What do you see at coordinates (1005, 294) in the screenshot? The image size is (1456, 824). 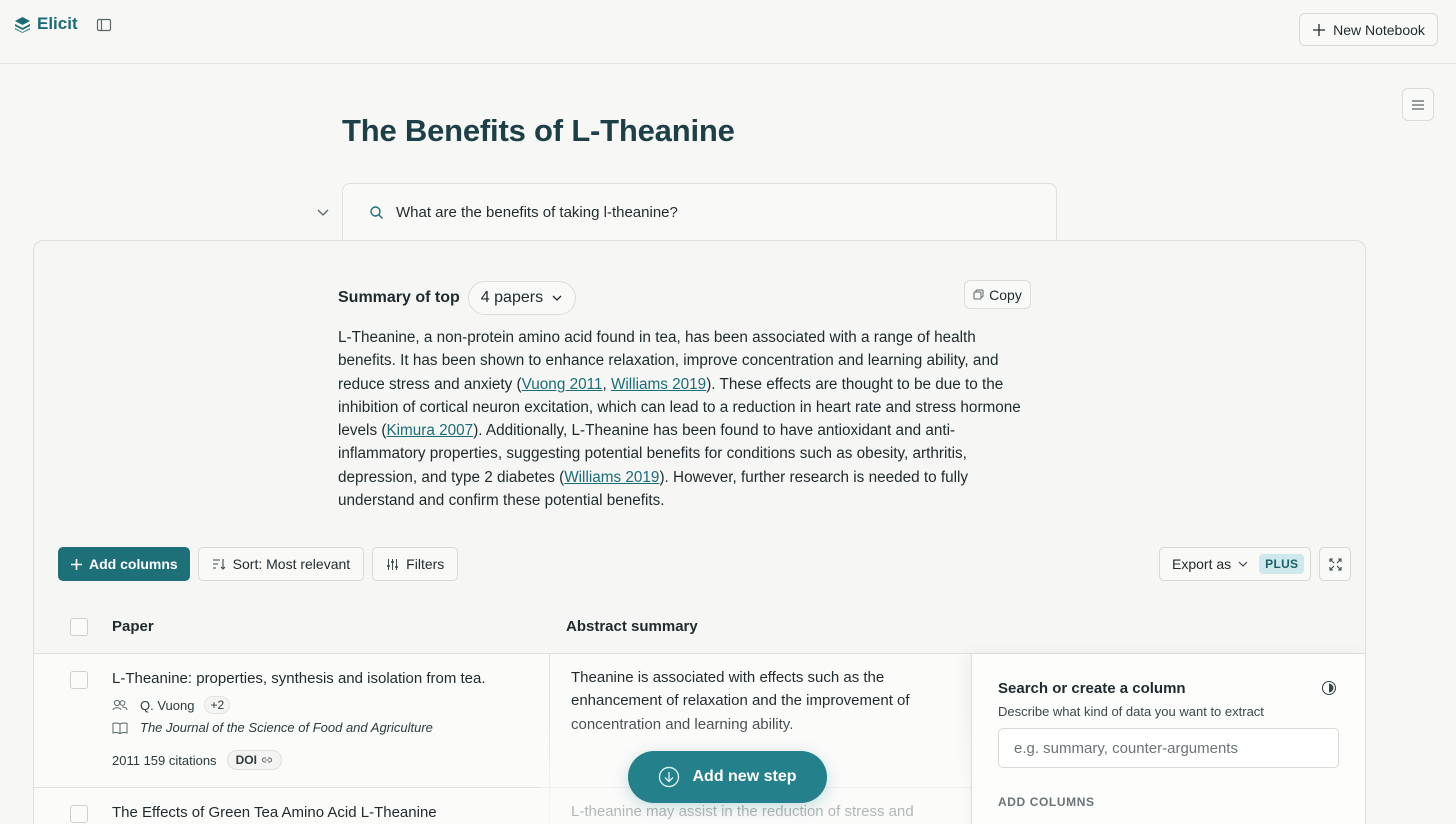 I see `copy-label: Copy` at bounding box center [1005, 294].